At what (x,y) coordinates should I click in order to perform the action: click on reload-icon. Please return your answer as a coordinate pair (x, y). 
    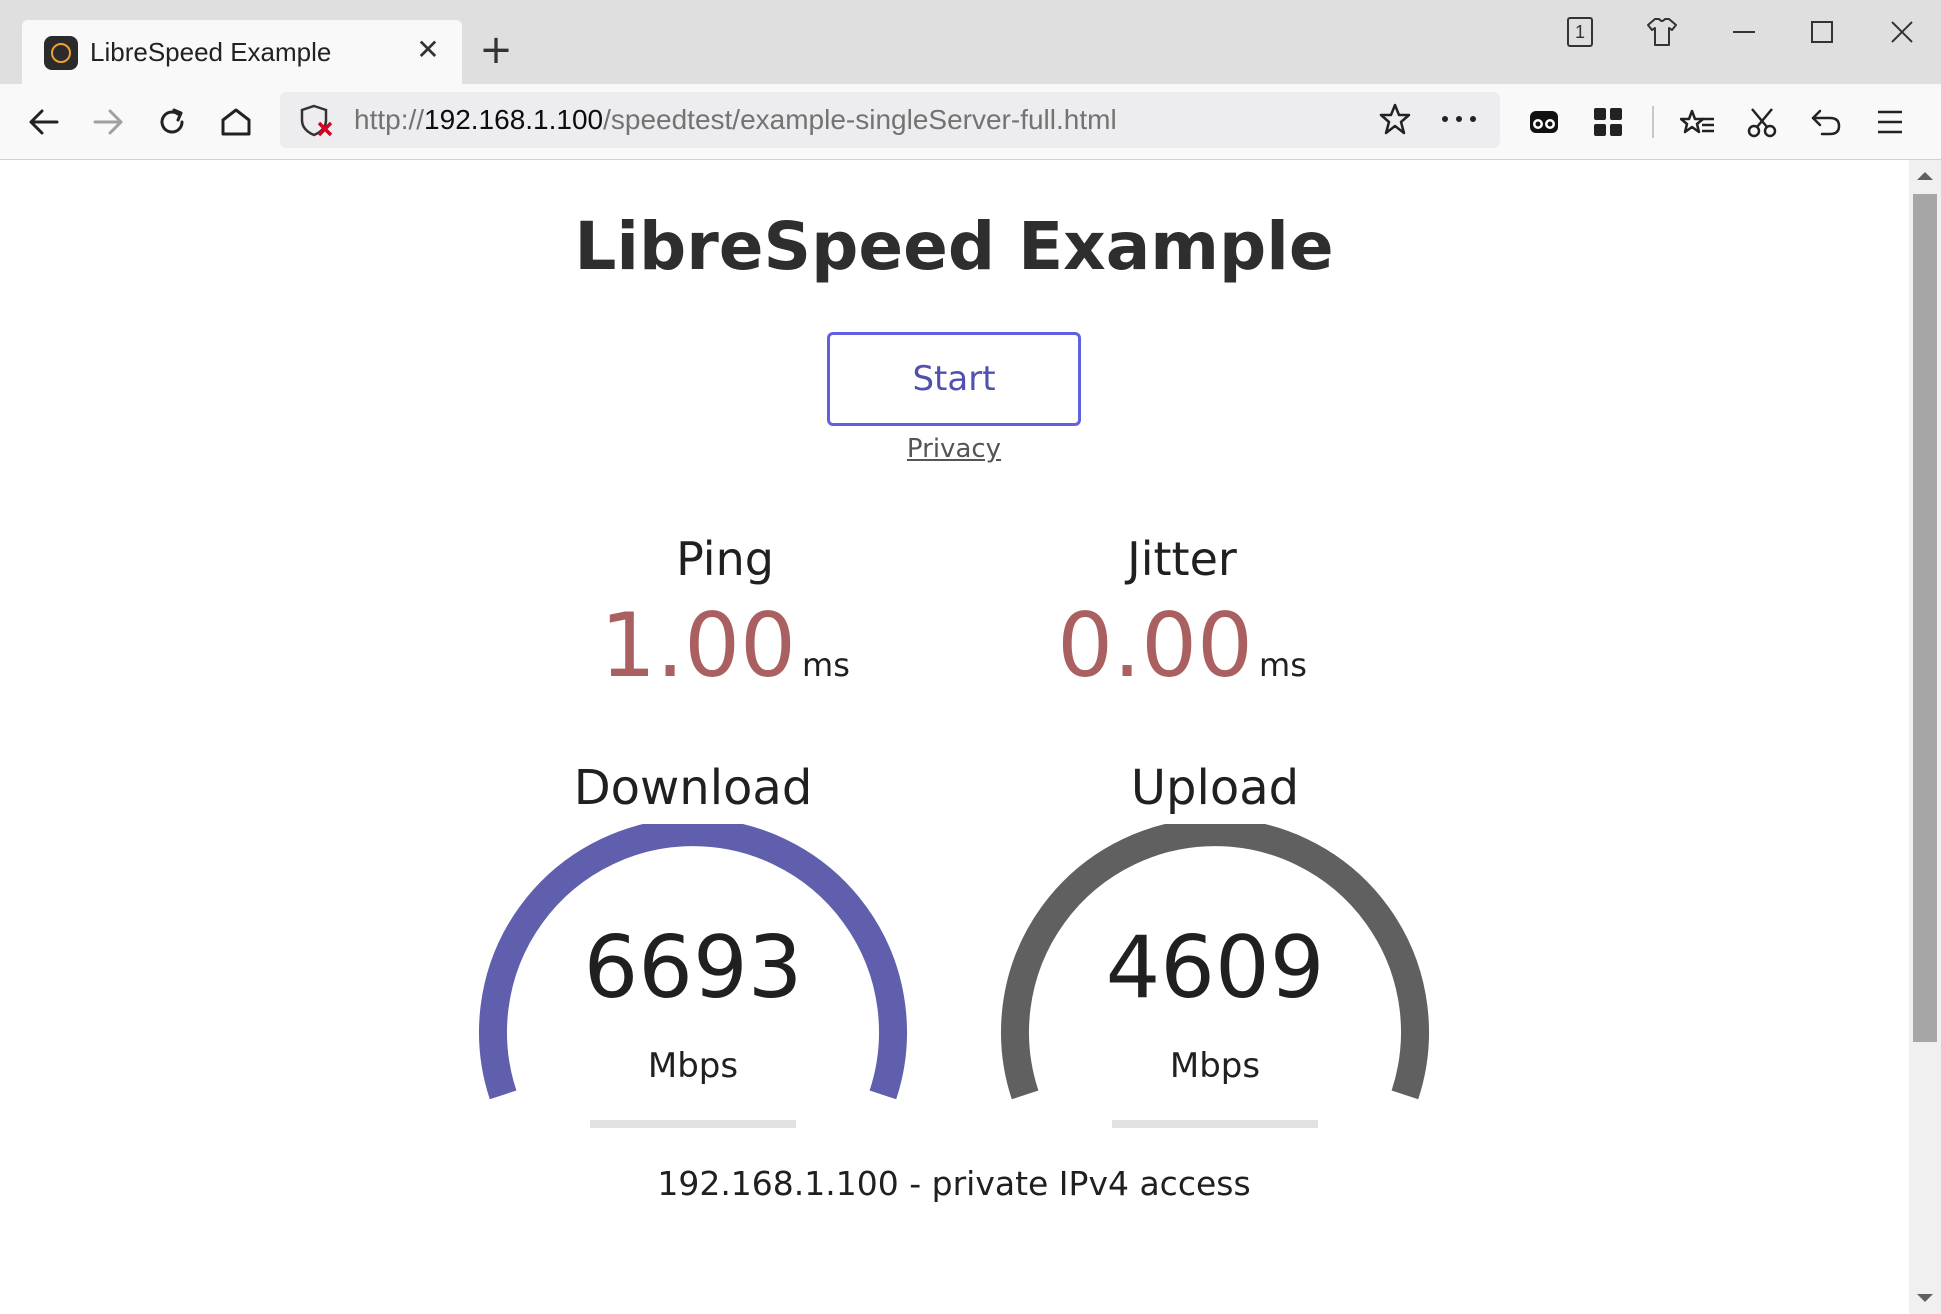
    Looking at the image, I should click on (172, 122).